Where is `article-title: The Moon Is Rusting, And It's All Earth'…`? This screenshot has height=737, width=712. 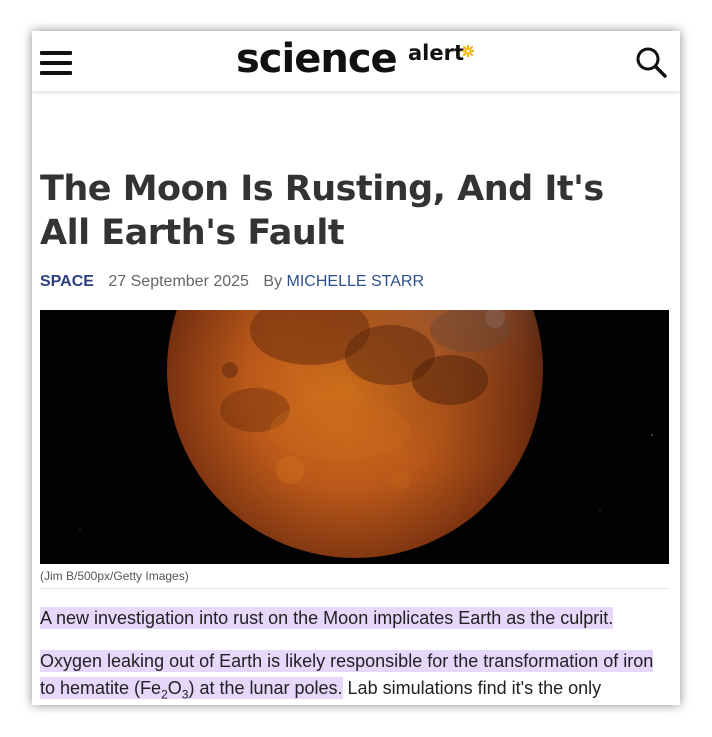
article-title: The Moon Is Rusting, And It's All Earth'… is located at coordinates (322, 211).